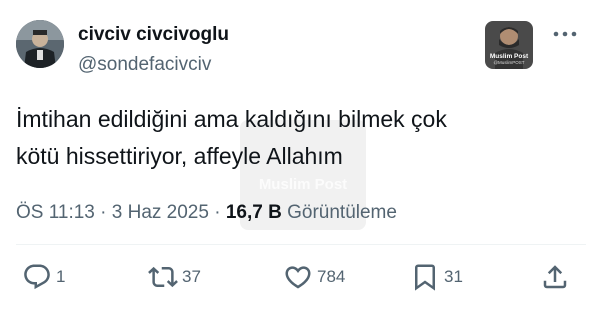  I want to click on logo-title: Muslim Post, so click(509, 56).